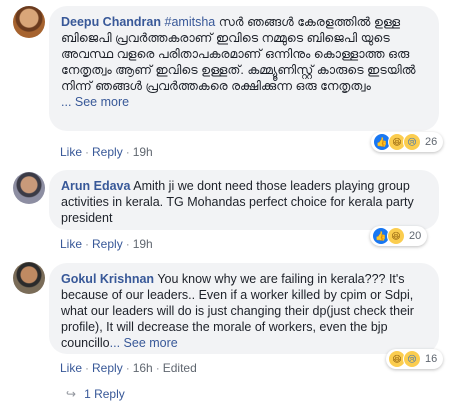 This screenshot has width=460, height=411. Describe the element at coordinates (190, 22) in the screenshot. I see `hashtag: #amitsha` at that location.